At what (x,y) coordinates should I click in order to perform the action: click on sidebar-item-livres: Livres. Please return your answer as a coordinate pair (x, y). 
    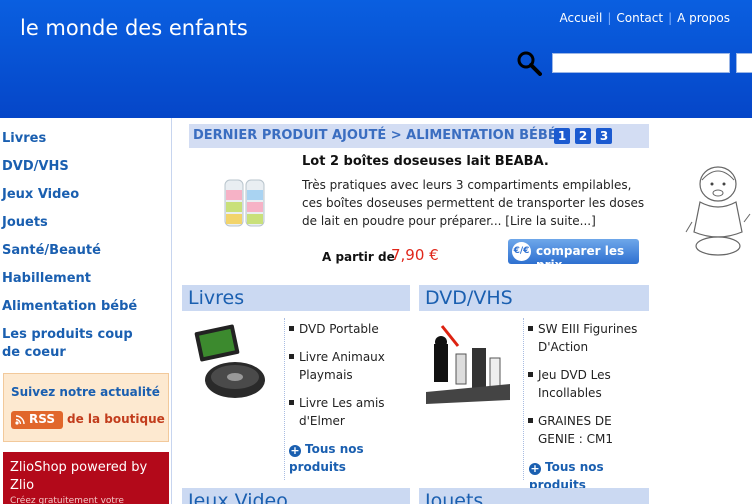
    Looking at the image, I should click on (24, 139).